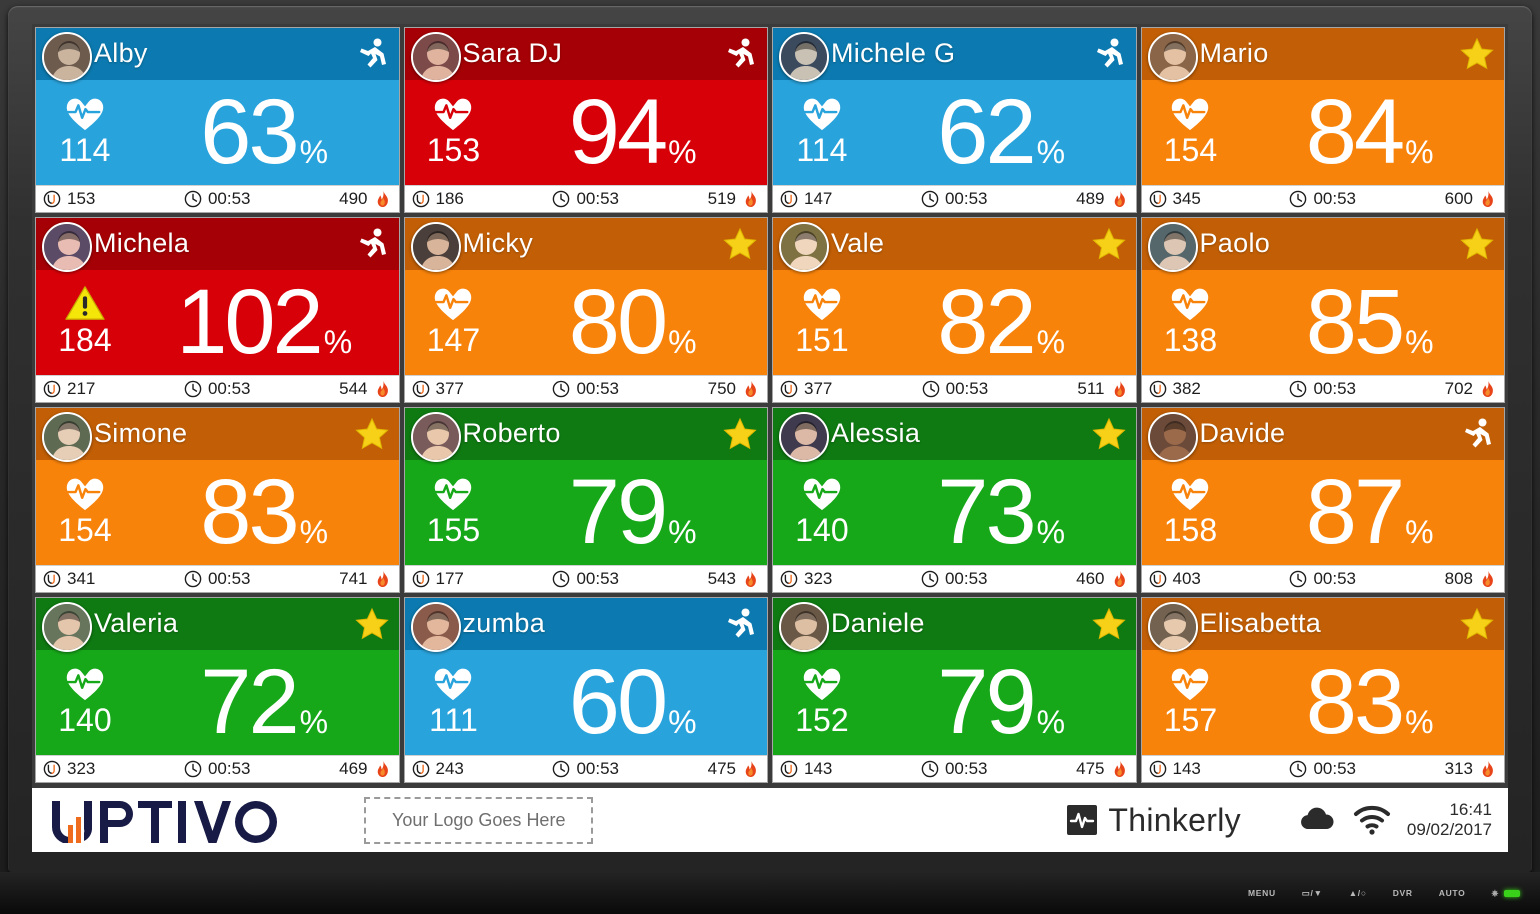 Image resolution: width=1540 pixels, height=914 pixels. I want to click on athlete-card: Sara DJ 153 94 % 186 00:53 519, so click(585, 120).